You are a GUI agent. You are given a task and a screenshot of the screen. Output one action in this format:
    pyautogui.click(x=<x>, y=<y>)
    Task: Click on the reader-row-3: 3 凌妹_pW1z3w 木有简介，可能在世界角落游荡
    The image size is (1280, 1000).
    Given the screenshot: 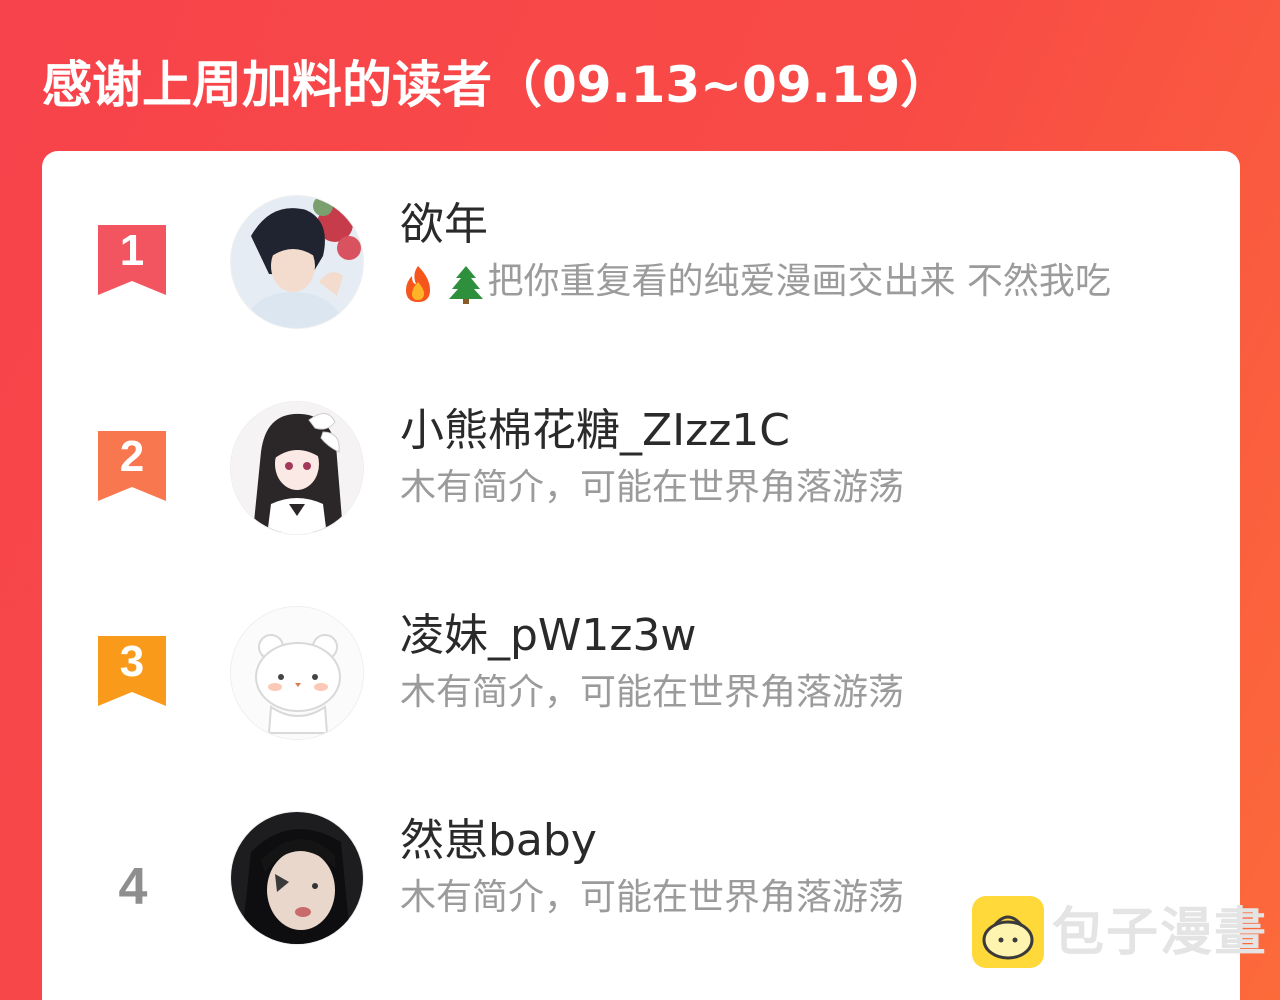 What is the action you would take?
    pyautogui.click(x=641, y=682)
    